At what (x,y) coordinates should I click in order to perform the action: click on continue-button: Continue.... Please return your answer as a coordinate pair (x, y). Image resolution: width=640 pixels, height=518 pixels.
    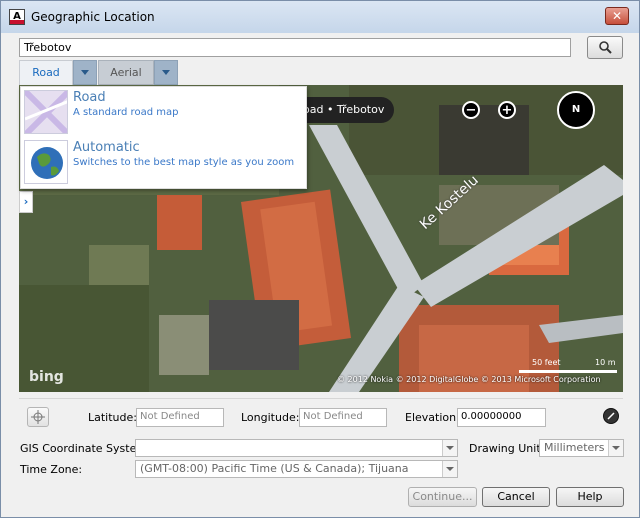
    Looking at the image, I should click on (442, 497).